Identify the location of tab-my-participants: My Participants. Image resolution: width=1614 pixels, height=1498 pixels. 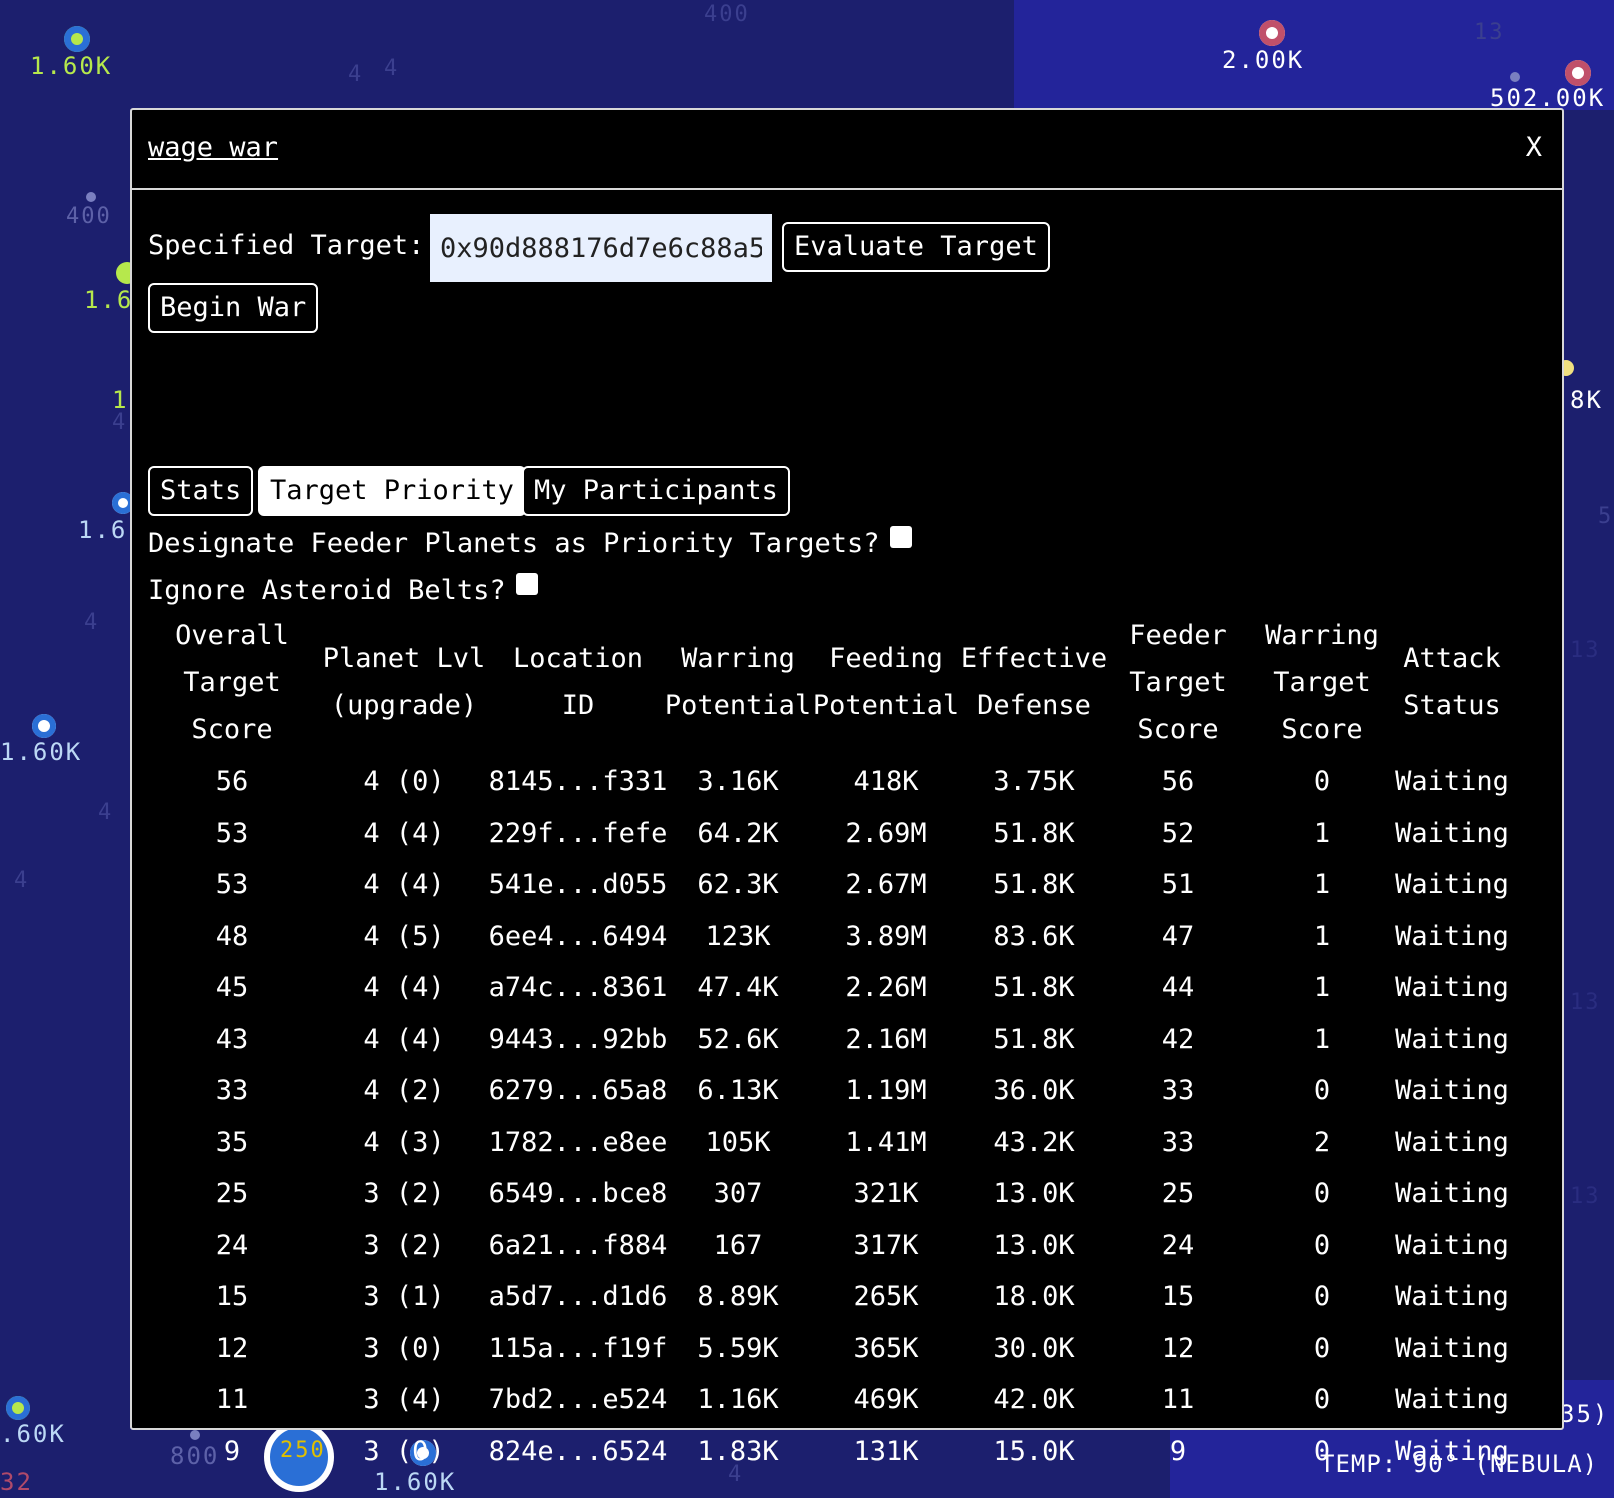
(656, 491).